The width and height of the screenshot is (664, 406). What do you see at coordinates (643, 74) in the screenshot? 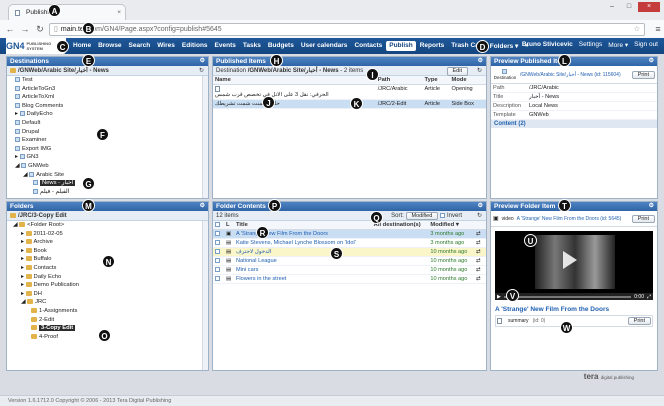
I see `print-button: Print` at bounding box center [643, 74].